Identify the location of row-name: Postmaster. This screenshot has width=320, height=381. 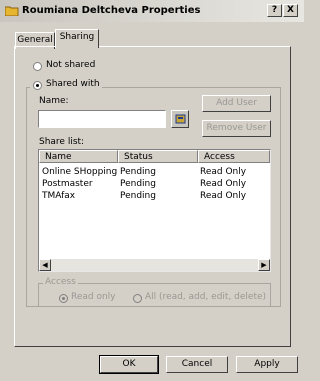
(67, 184).